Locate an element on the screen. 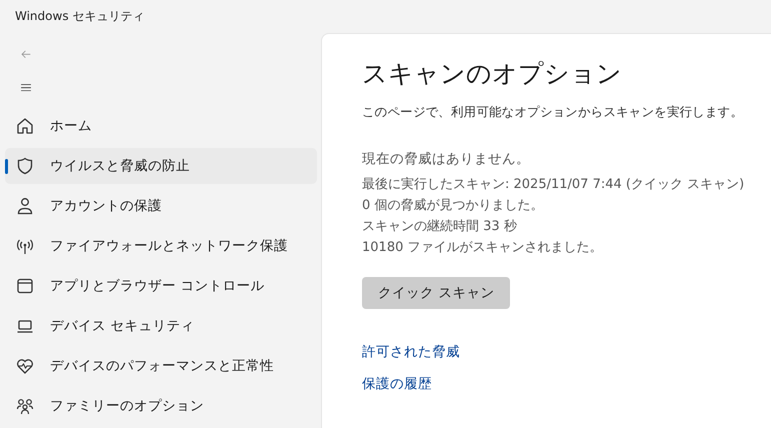 The height and width of the screenshot is (428, 771). nav-item: デバイスのパフォーマンスと正常性 is located at coordinates (161, 366).